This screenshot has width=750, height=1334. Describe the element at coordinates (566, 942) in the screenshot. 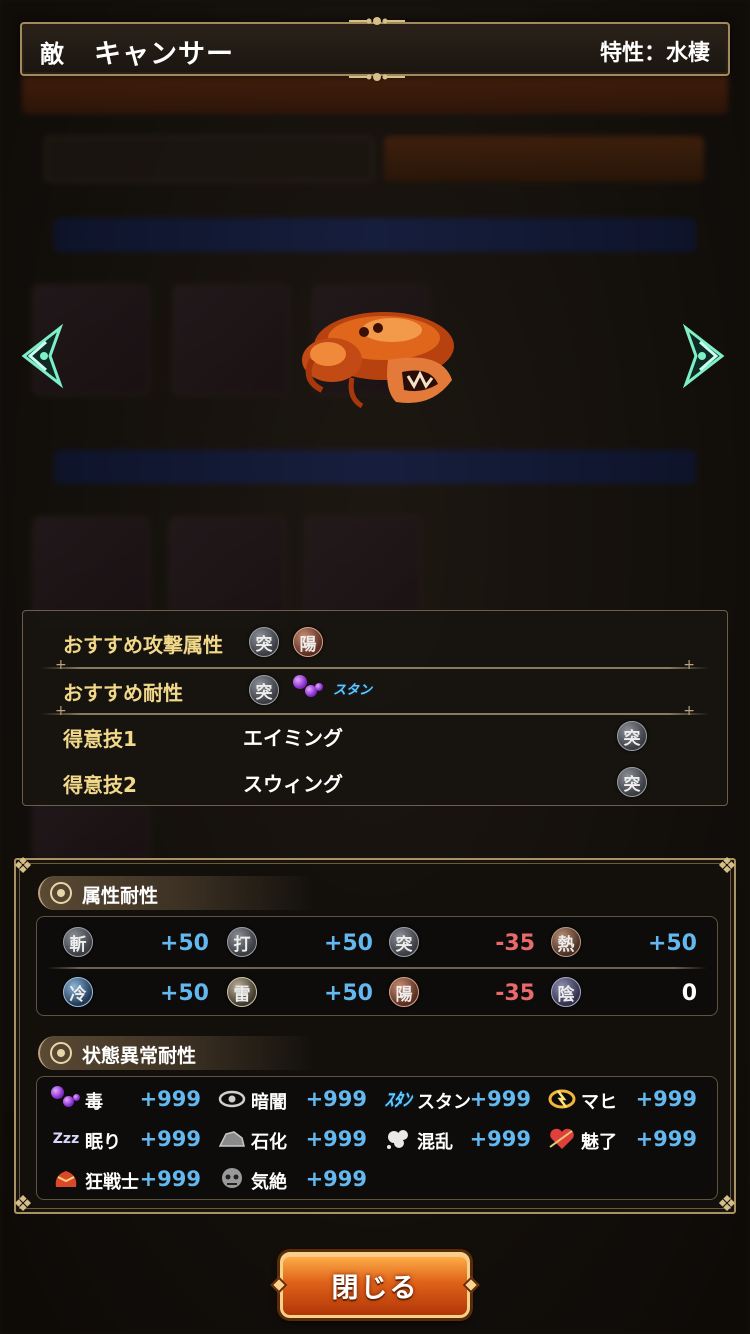

I see `heat-element-icon: 熱` at that location.